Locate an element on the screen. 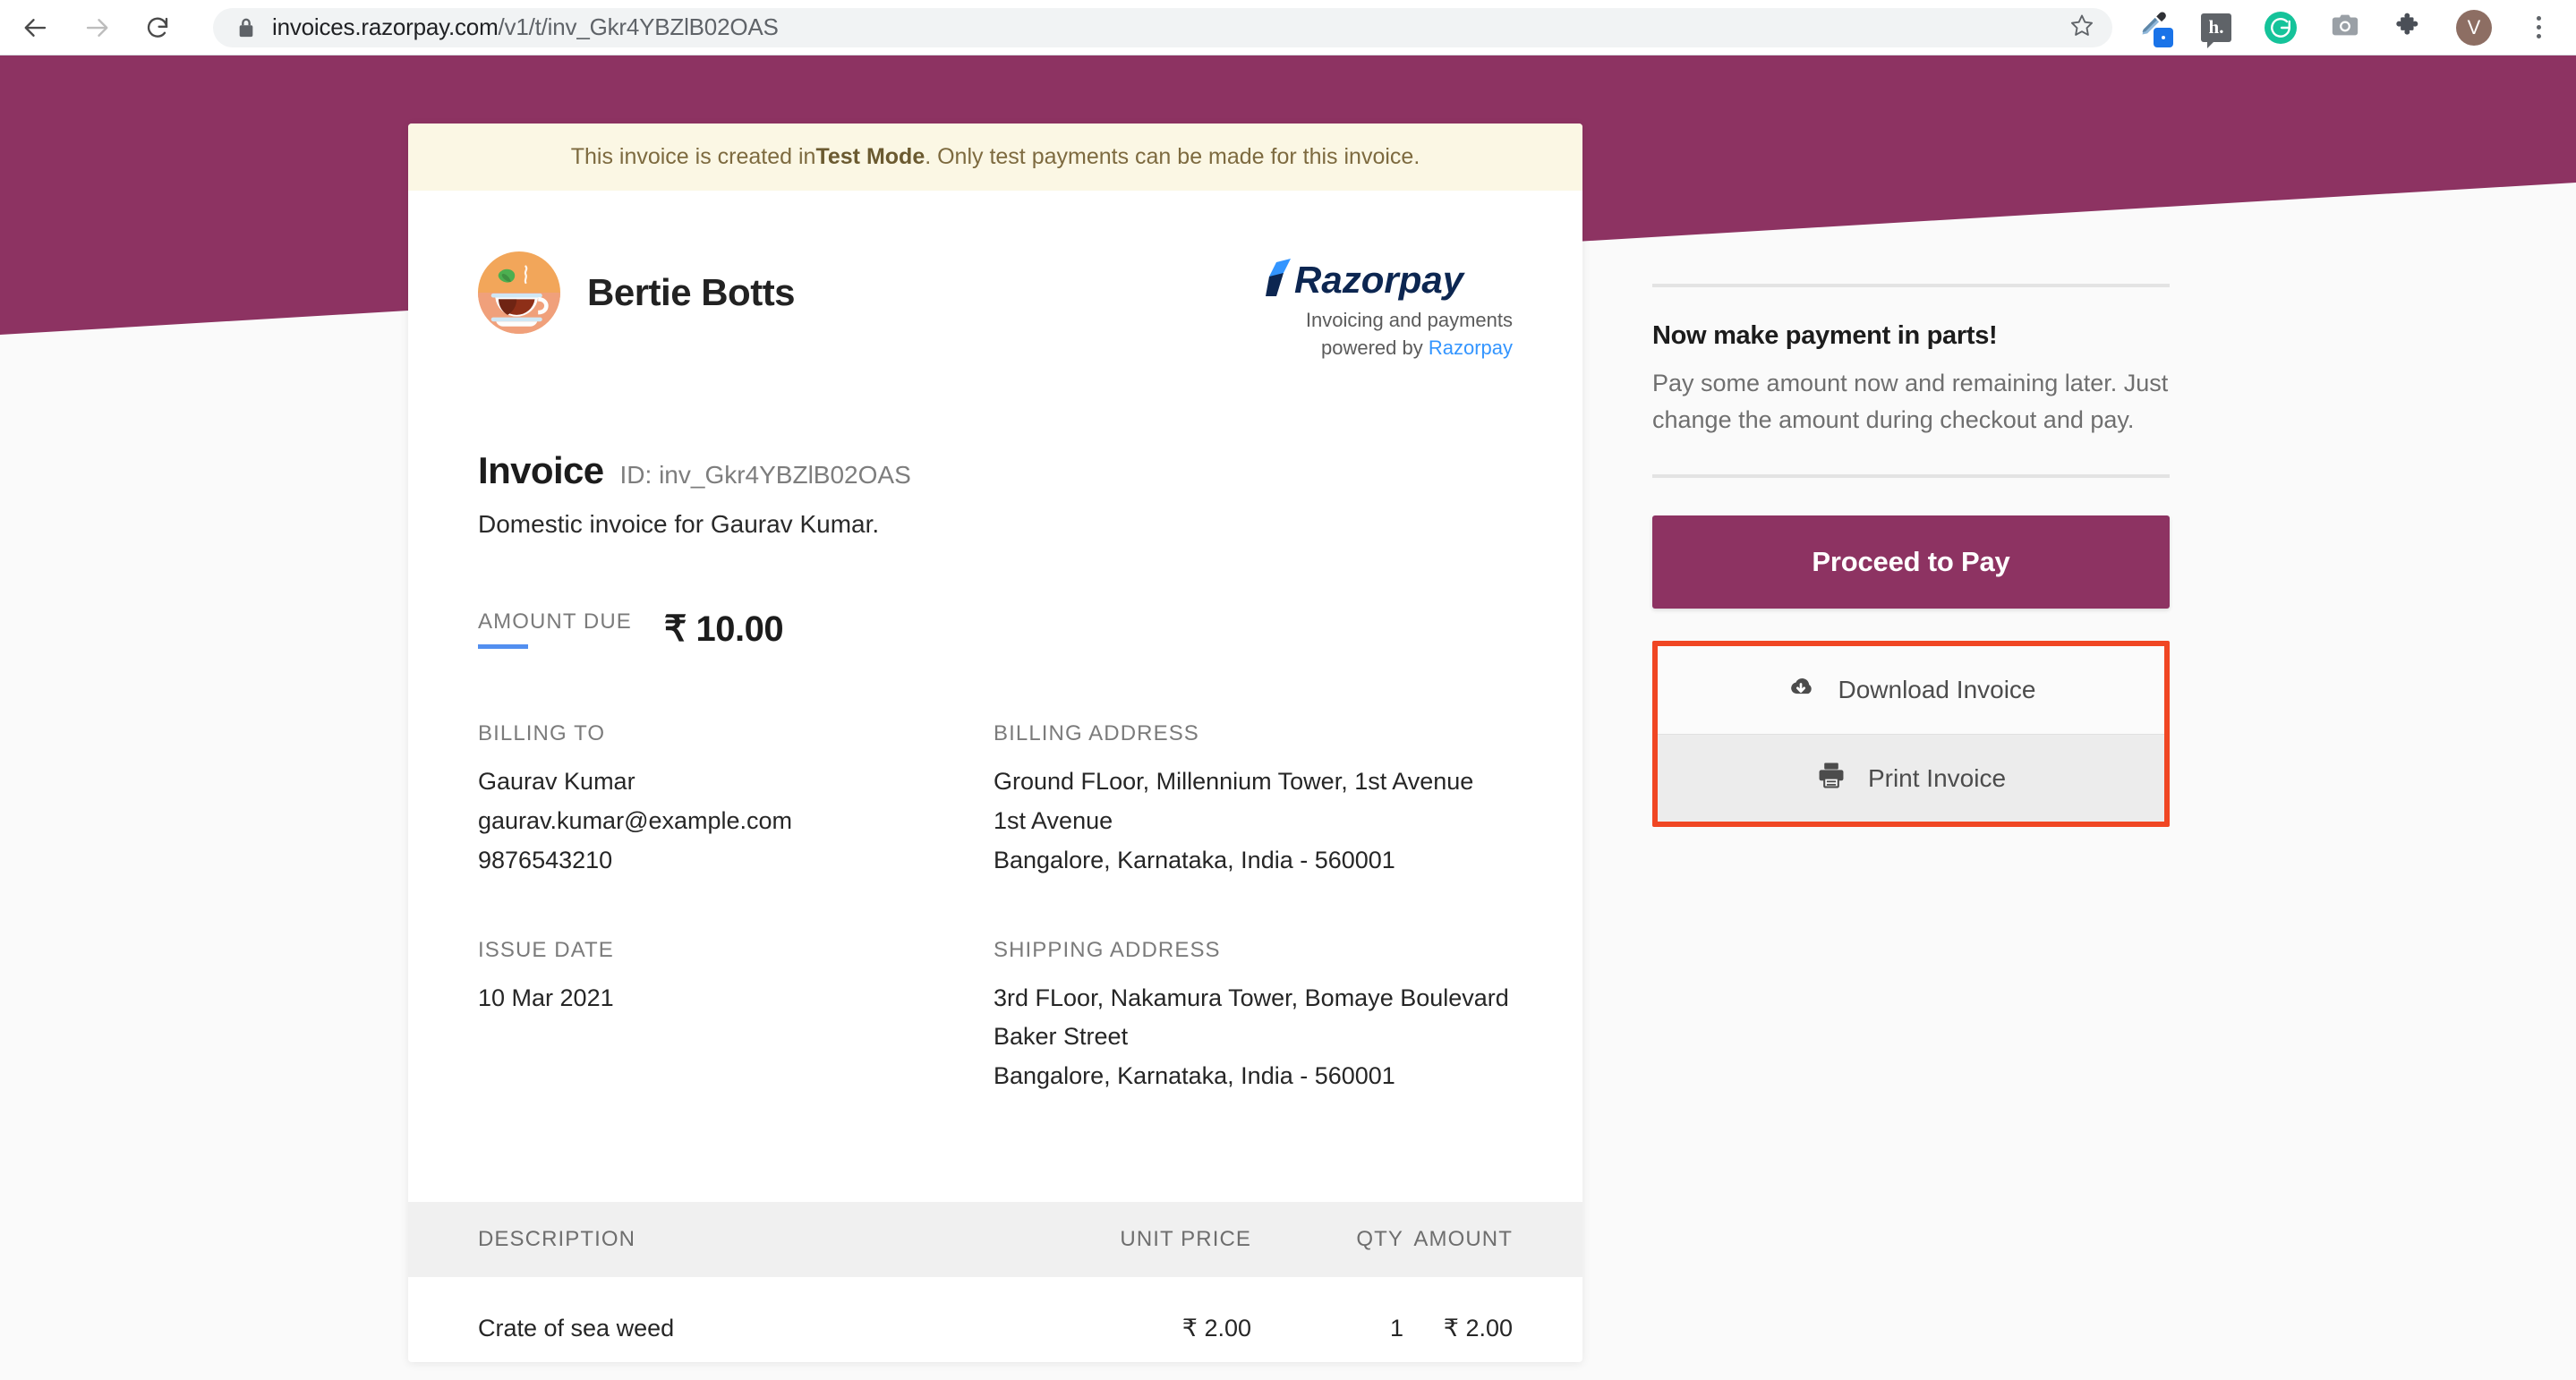 This screenshot has height=1380, width=2576. issue-date-label: ISSUE DATE is located at coordinates (546, 950).